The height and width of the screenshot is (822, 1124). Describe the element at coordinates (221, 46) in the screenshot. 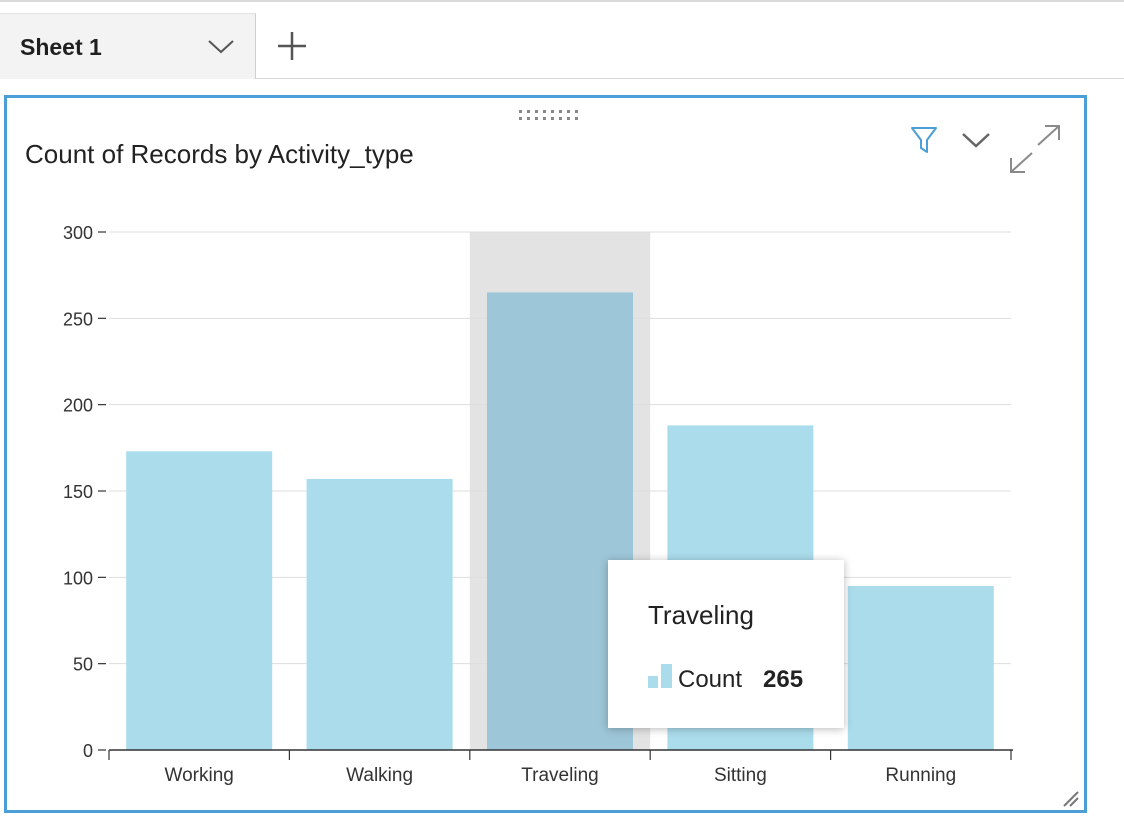

I see `chevron-down-icon` at that location.